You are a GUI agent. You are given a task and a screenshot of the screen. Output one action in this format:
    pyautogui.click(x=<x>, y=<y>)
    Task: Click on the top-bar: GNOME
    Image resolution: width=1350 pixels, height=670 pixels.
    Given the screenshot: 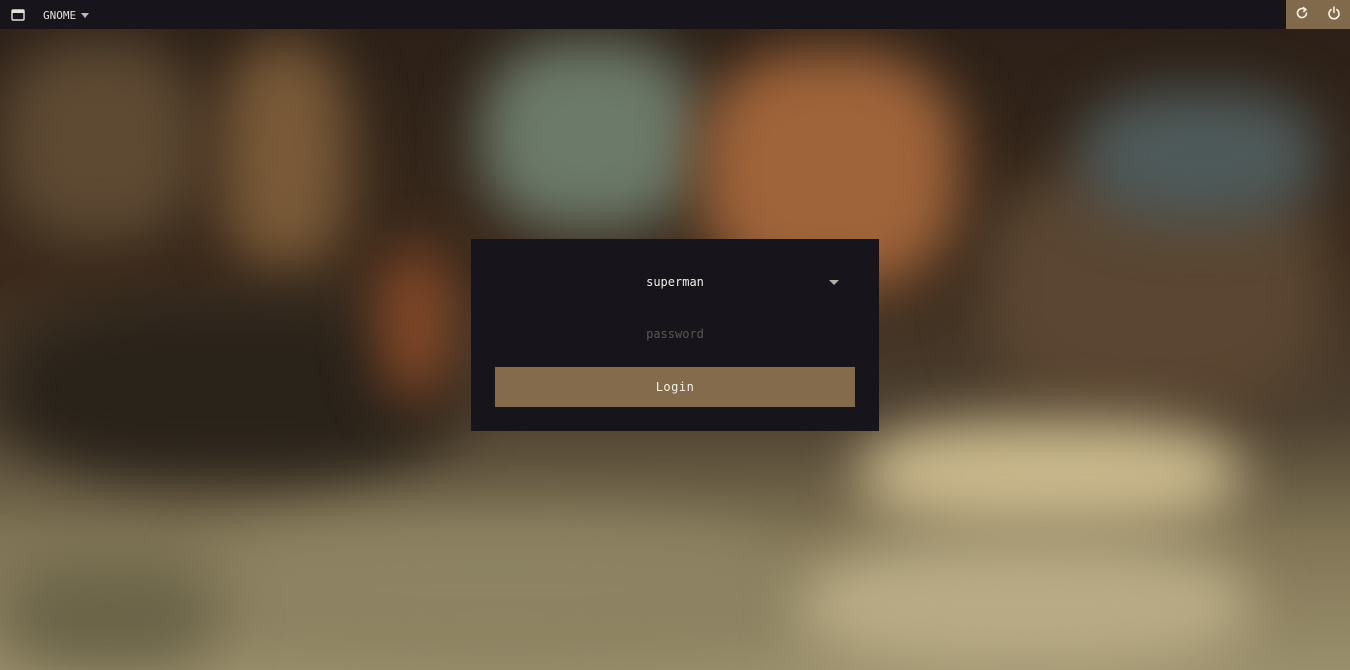 What is the action you would take?
    pyautogui.click(x=675, y=14)
    